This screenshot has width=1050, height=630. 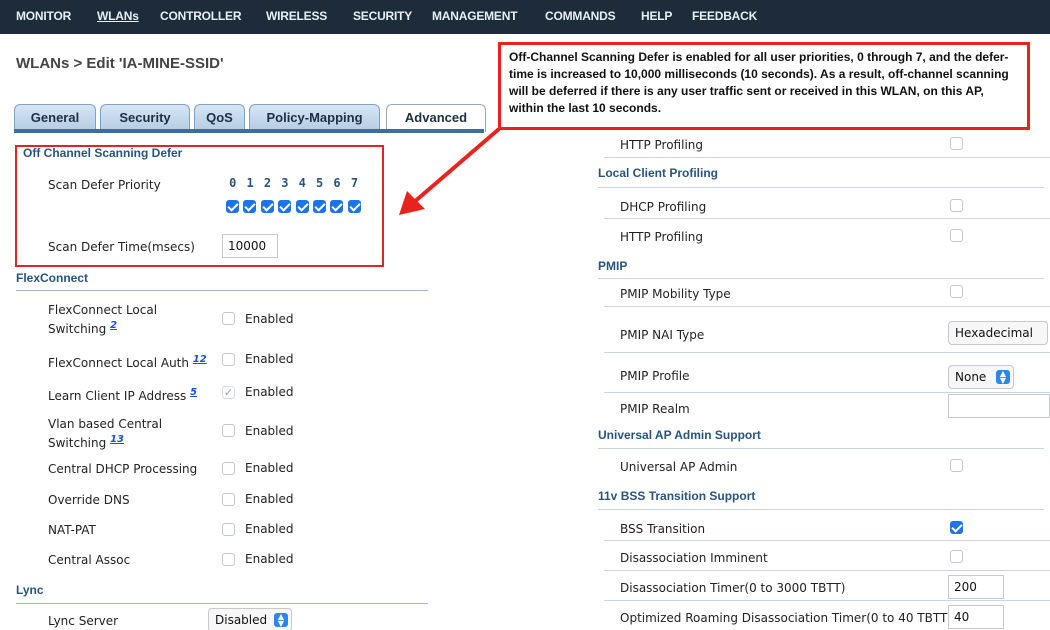 I want to click on section-title-flexconnect: FlexConnect, so click(x=52, y=278).